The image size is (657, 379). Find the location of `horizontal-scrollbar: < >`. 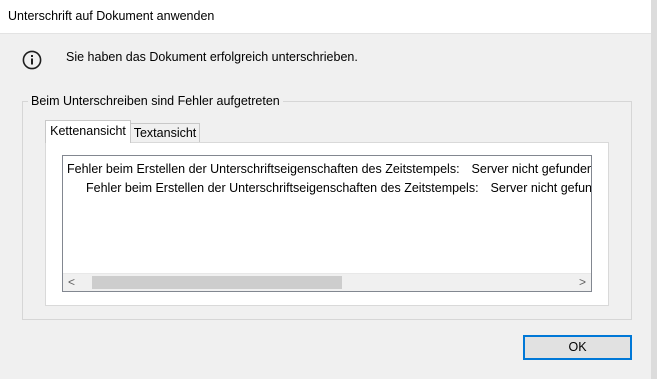

horizontal-scrollbar: < > is located at coordinates (327, 282).